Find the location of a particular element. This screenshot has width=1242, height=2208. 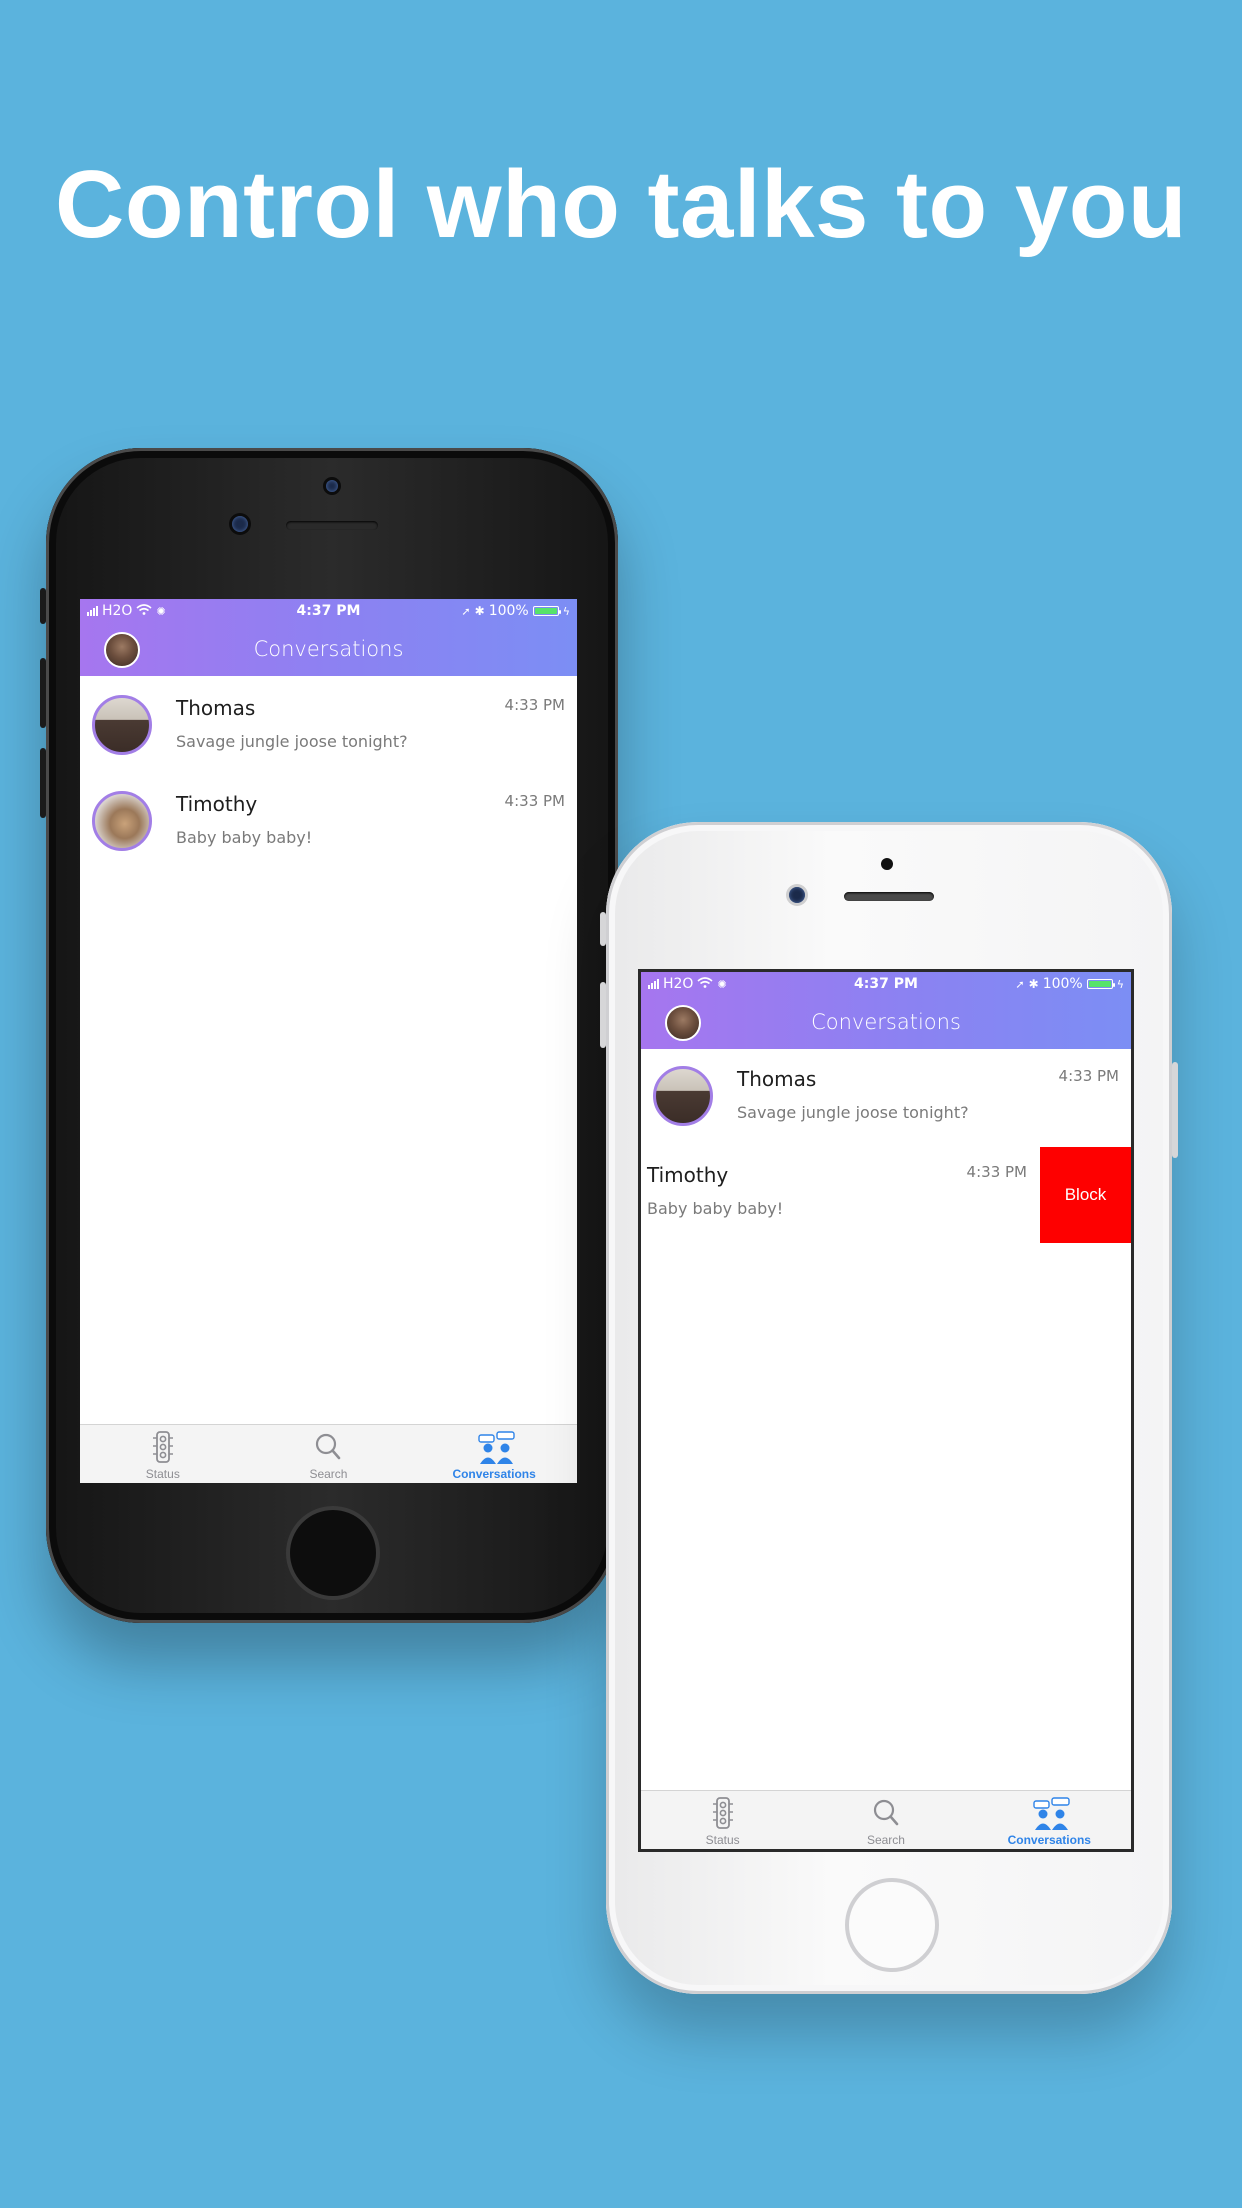

conversation-row-swiped: Timothy Baby baby baby! 4:33 PM Block is located at coordinates (886, 1195).